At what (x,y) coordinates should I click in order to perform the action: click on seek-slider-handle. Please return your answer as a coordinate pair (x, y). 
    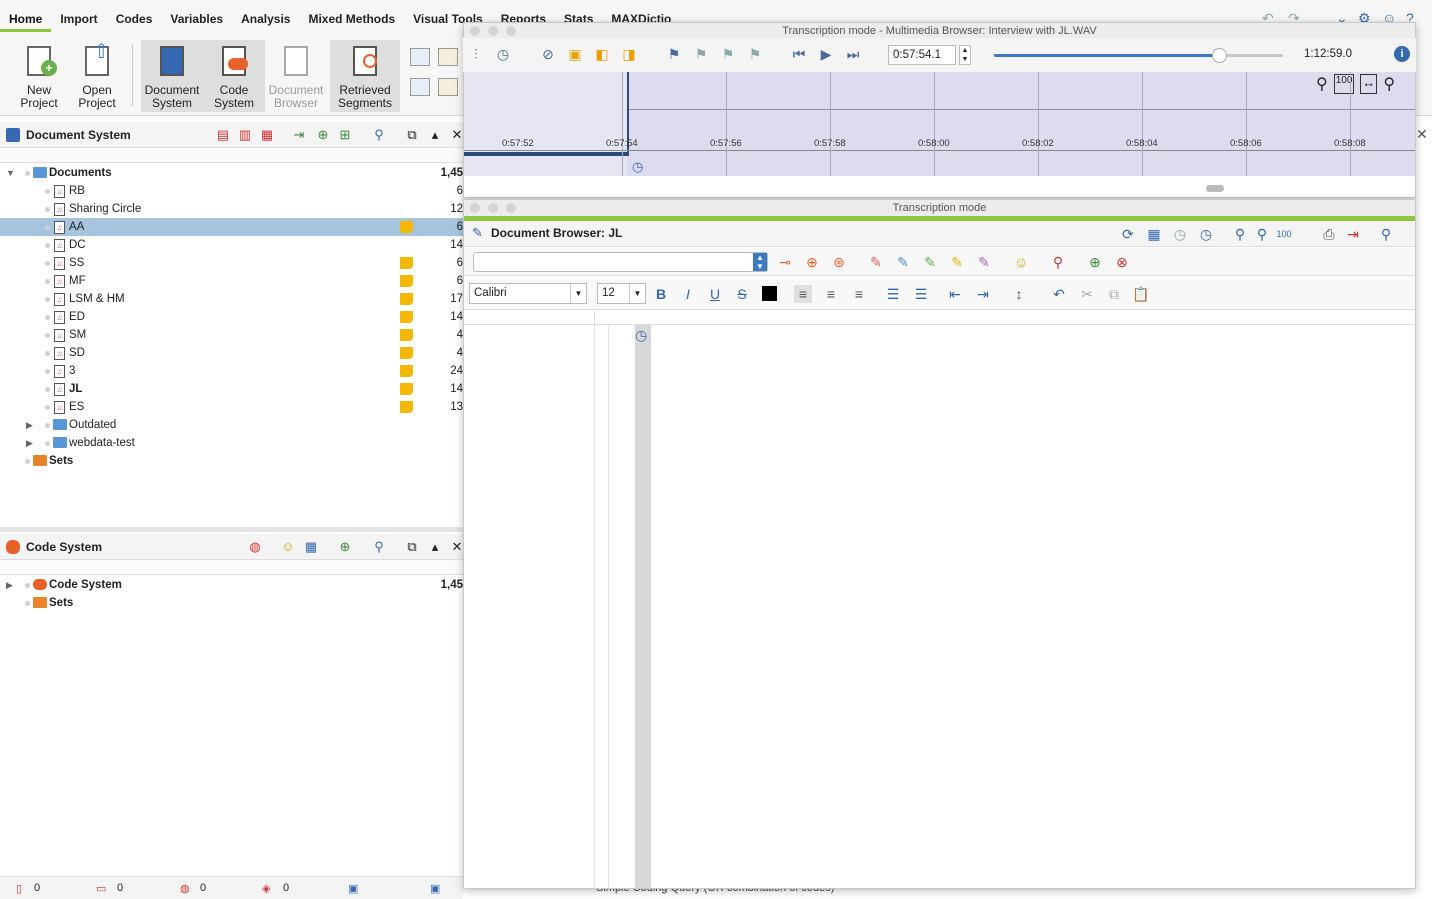
    Looking at the image, I should click on (1220, 55).